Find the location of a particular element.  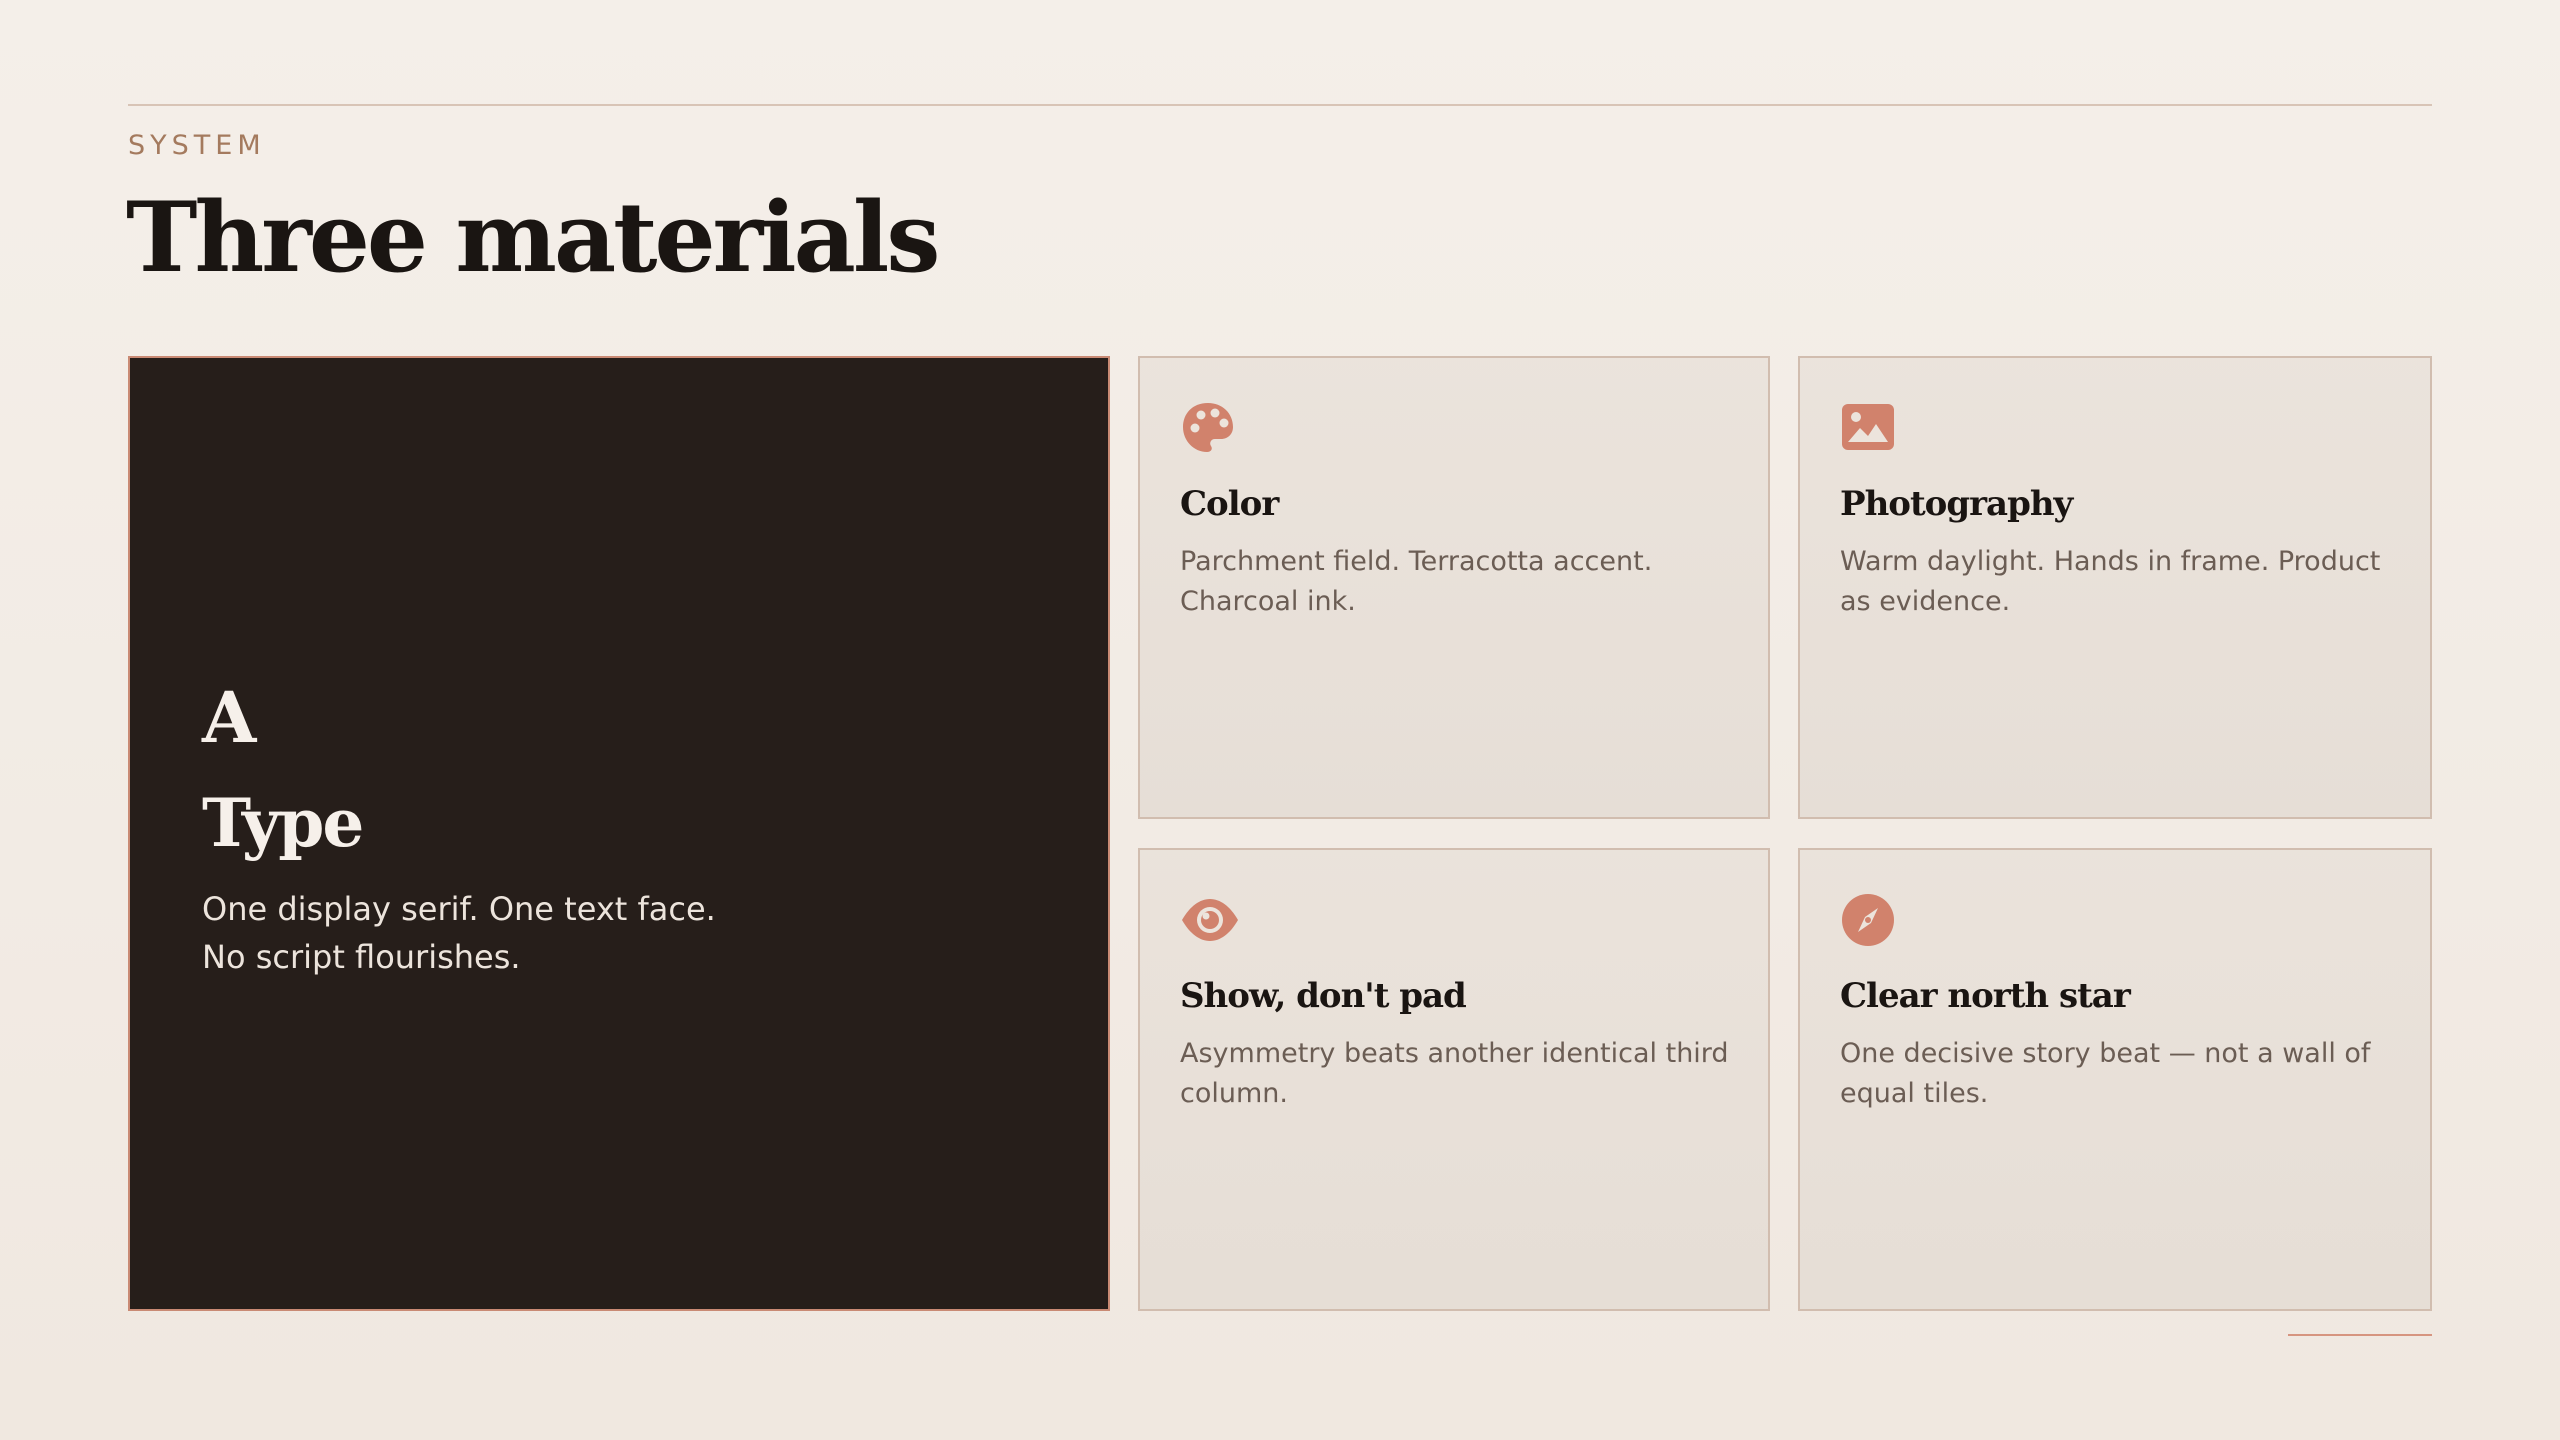

section-eyebrow: SYSTEM is located at coordinates (197, 145).